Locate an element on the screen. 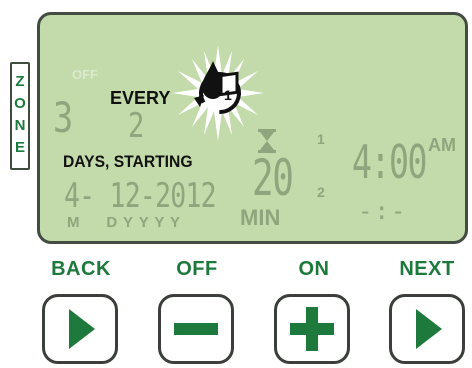 The width and height of the screenshot is (472, 368). start-time-1: 4:00 is located at coordinates (389, 162).